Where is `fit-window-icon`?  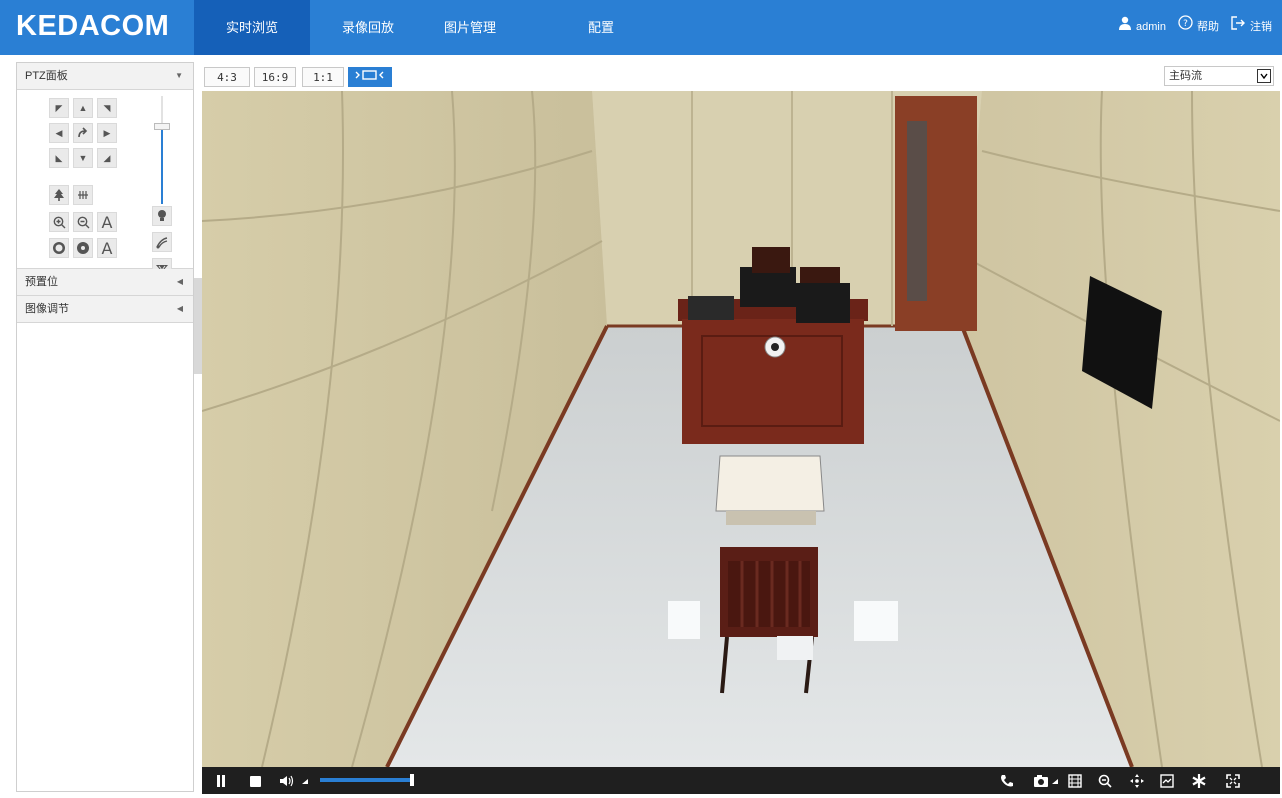 fit-window-icon is located at coordinates (369, 75).